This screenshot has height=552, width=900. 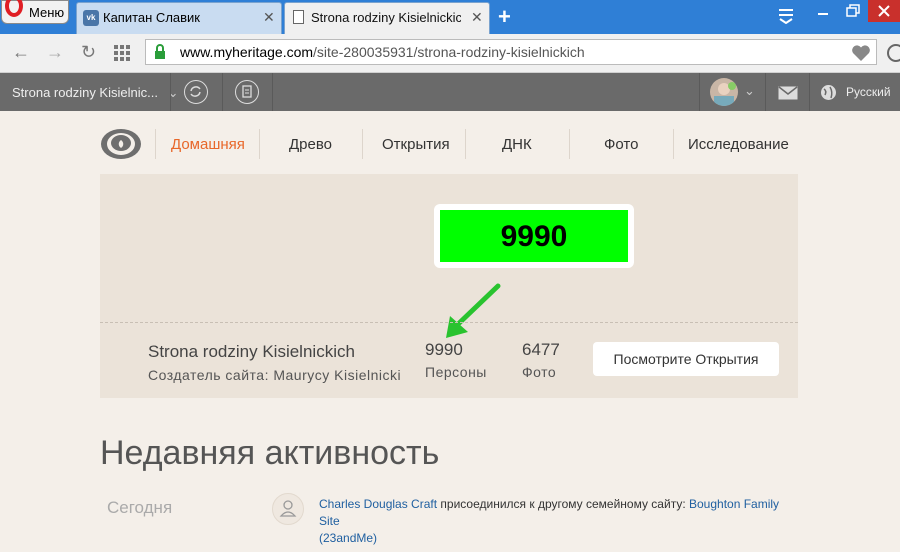 I want to click on tab-title: Strona rodziny Kisielnickich -, so click(x=386, y=17).